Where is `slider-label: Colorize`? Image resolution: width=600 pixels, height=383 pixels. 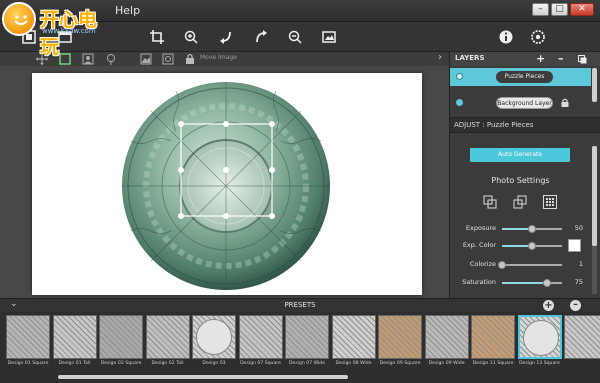
slider-label: Colorize is located at coordinates (482, 264).